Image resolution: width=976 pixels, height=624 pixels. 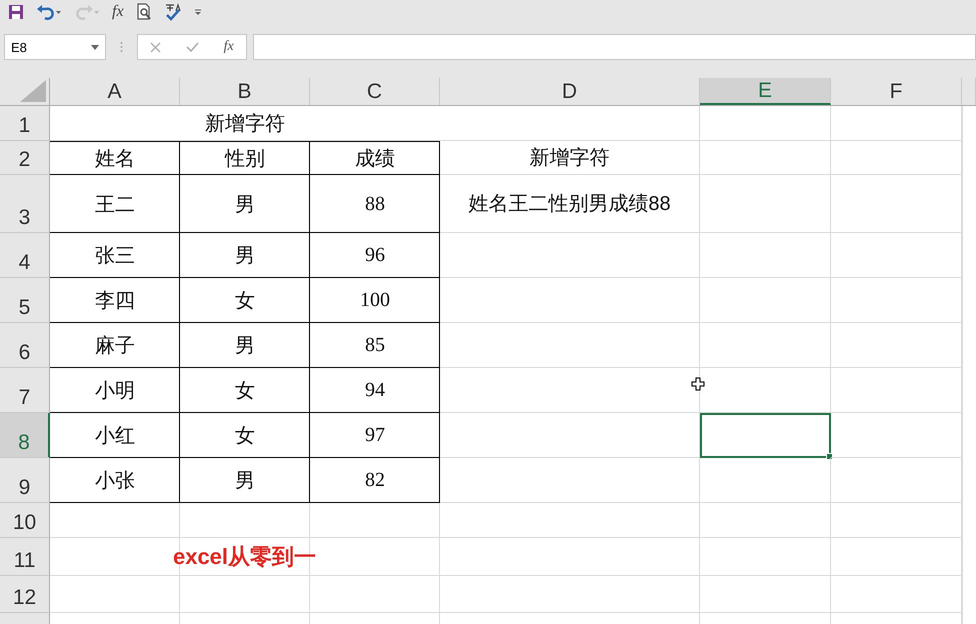 What do you see at coordinates (25, 557) in the screenshot?
I see `row-header: 11` at bounding box center [25, 557].